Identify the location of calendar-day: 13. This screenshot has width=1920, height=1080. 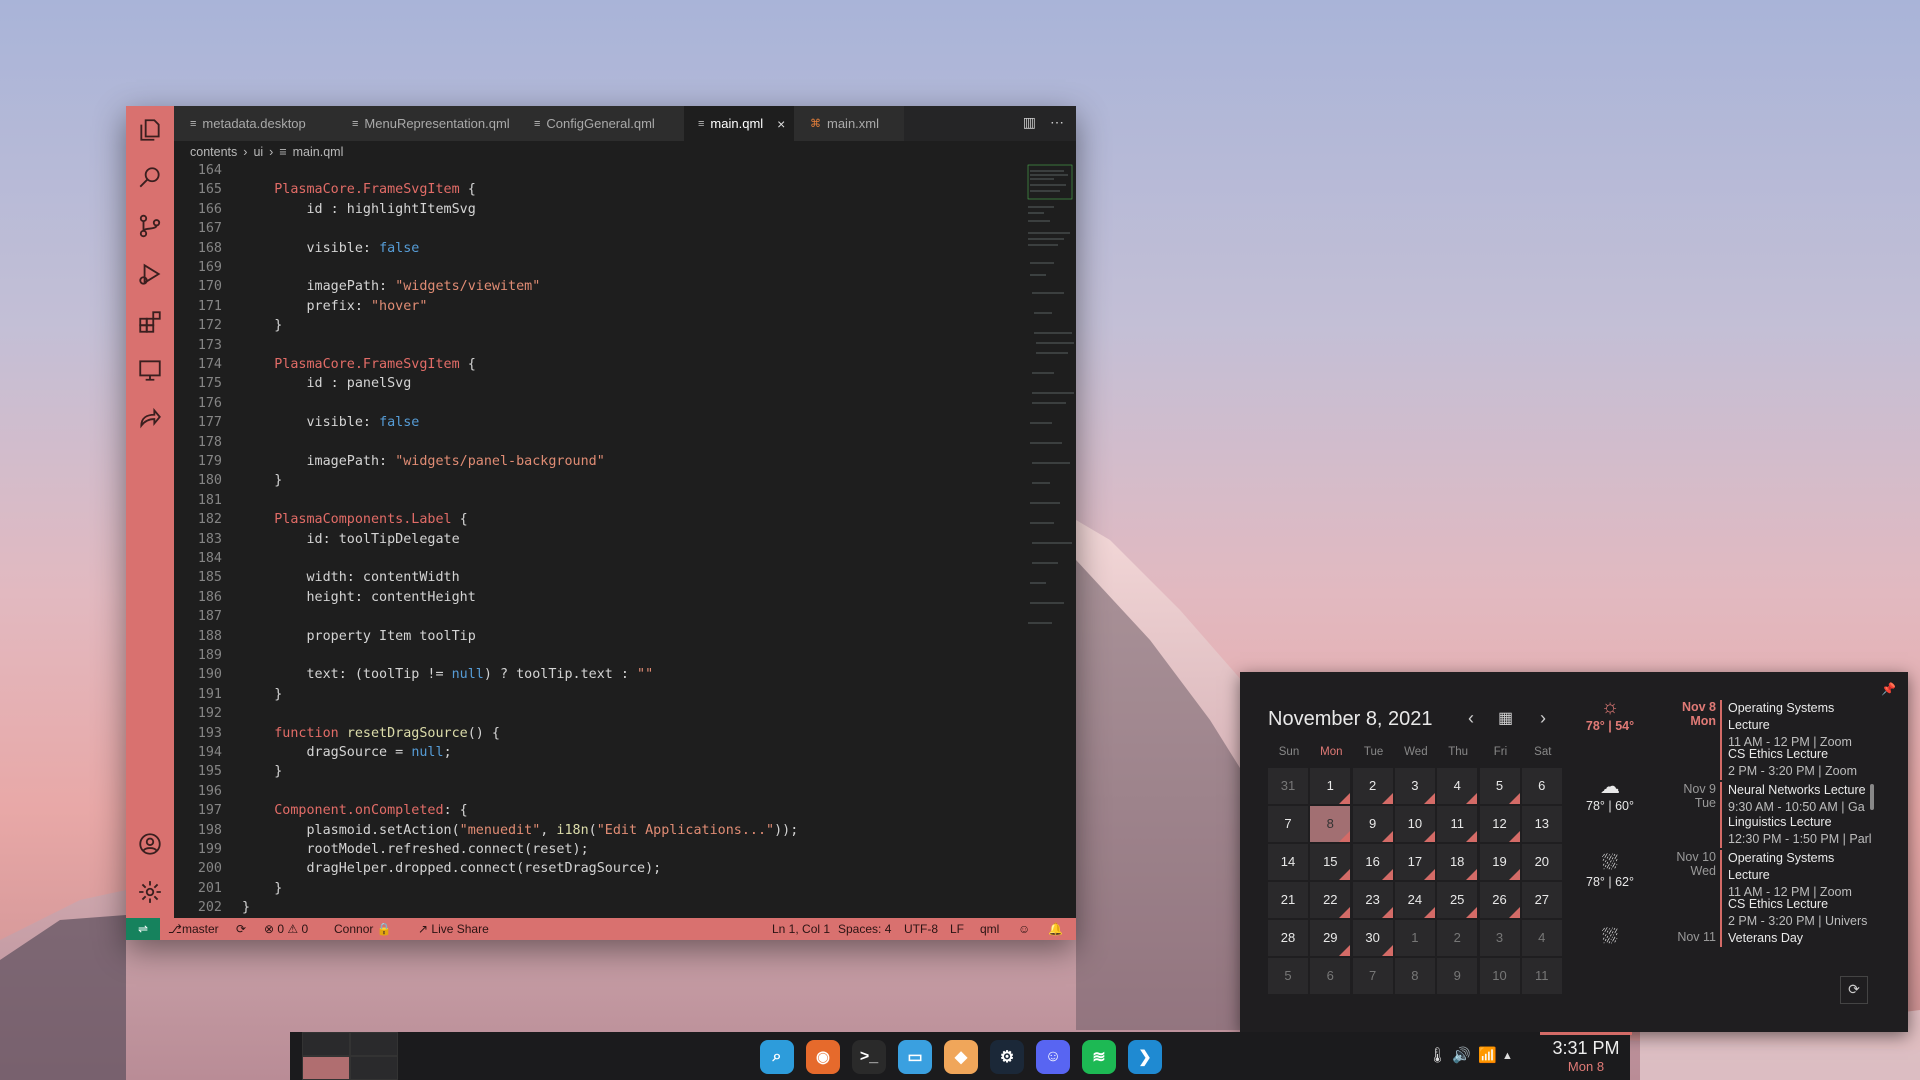
(1541, 824).